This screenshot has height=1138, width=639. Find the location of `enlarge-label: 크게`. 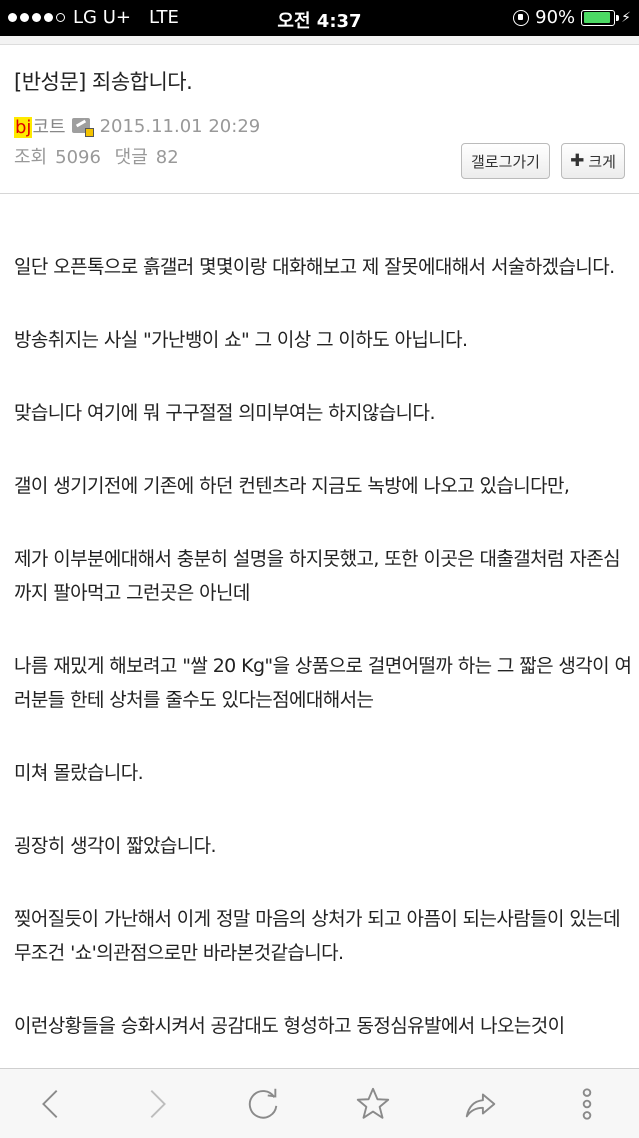

enlarge-label: 크게 is located at coordinates (602, 161).